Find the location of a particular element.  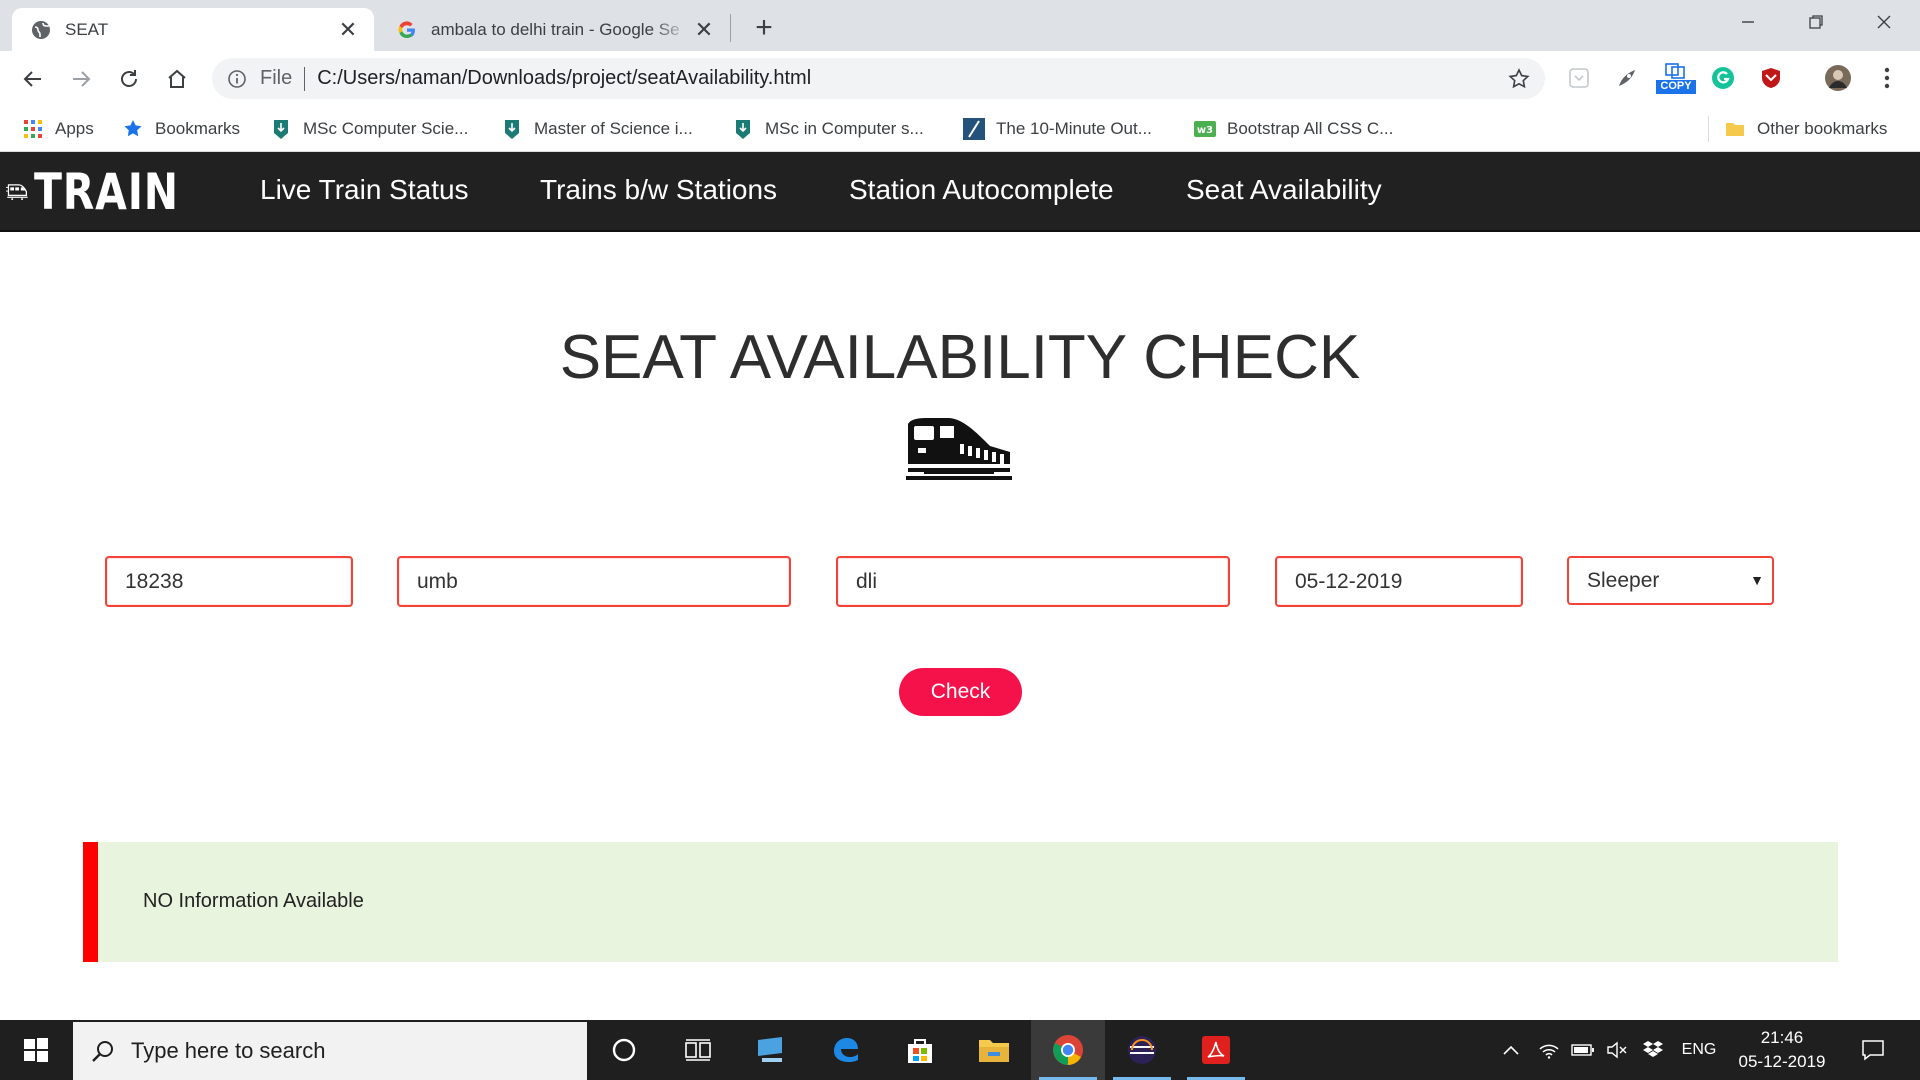

train-logo-icon is located at coordinates (17, 192).